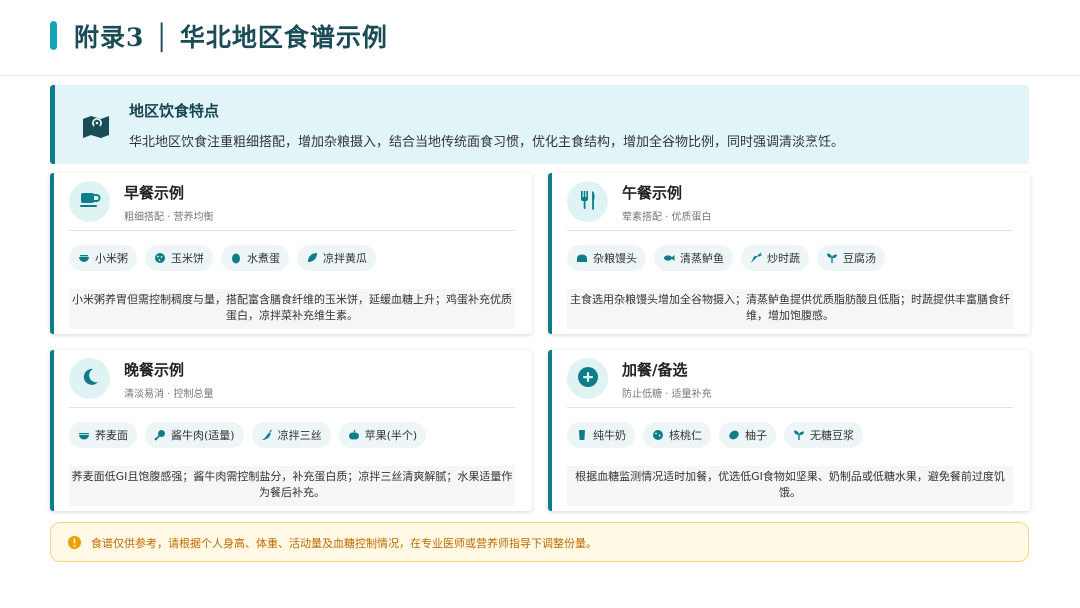  I want to click on egg-icon, so click(236, 258).